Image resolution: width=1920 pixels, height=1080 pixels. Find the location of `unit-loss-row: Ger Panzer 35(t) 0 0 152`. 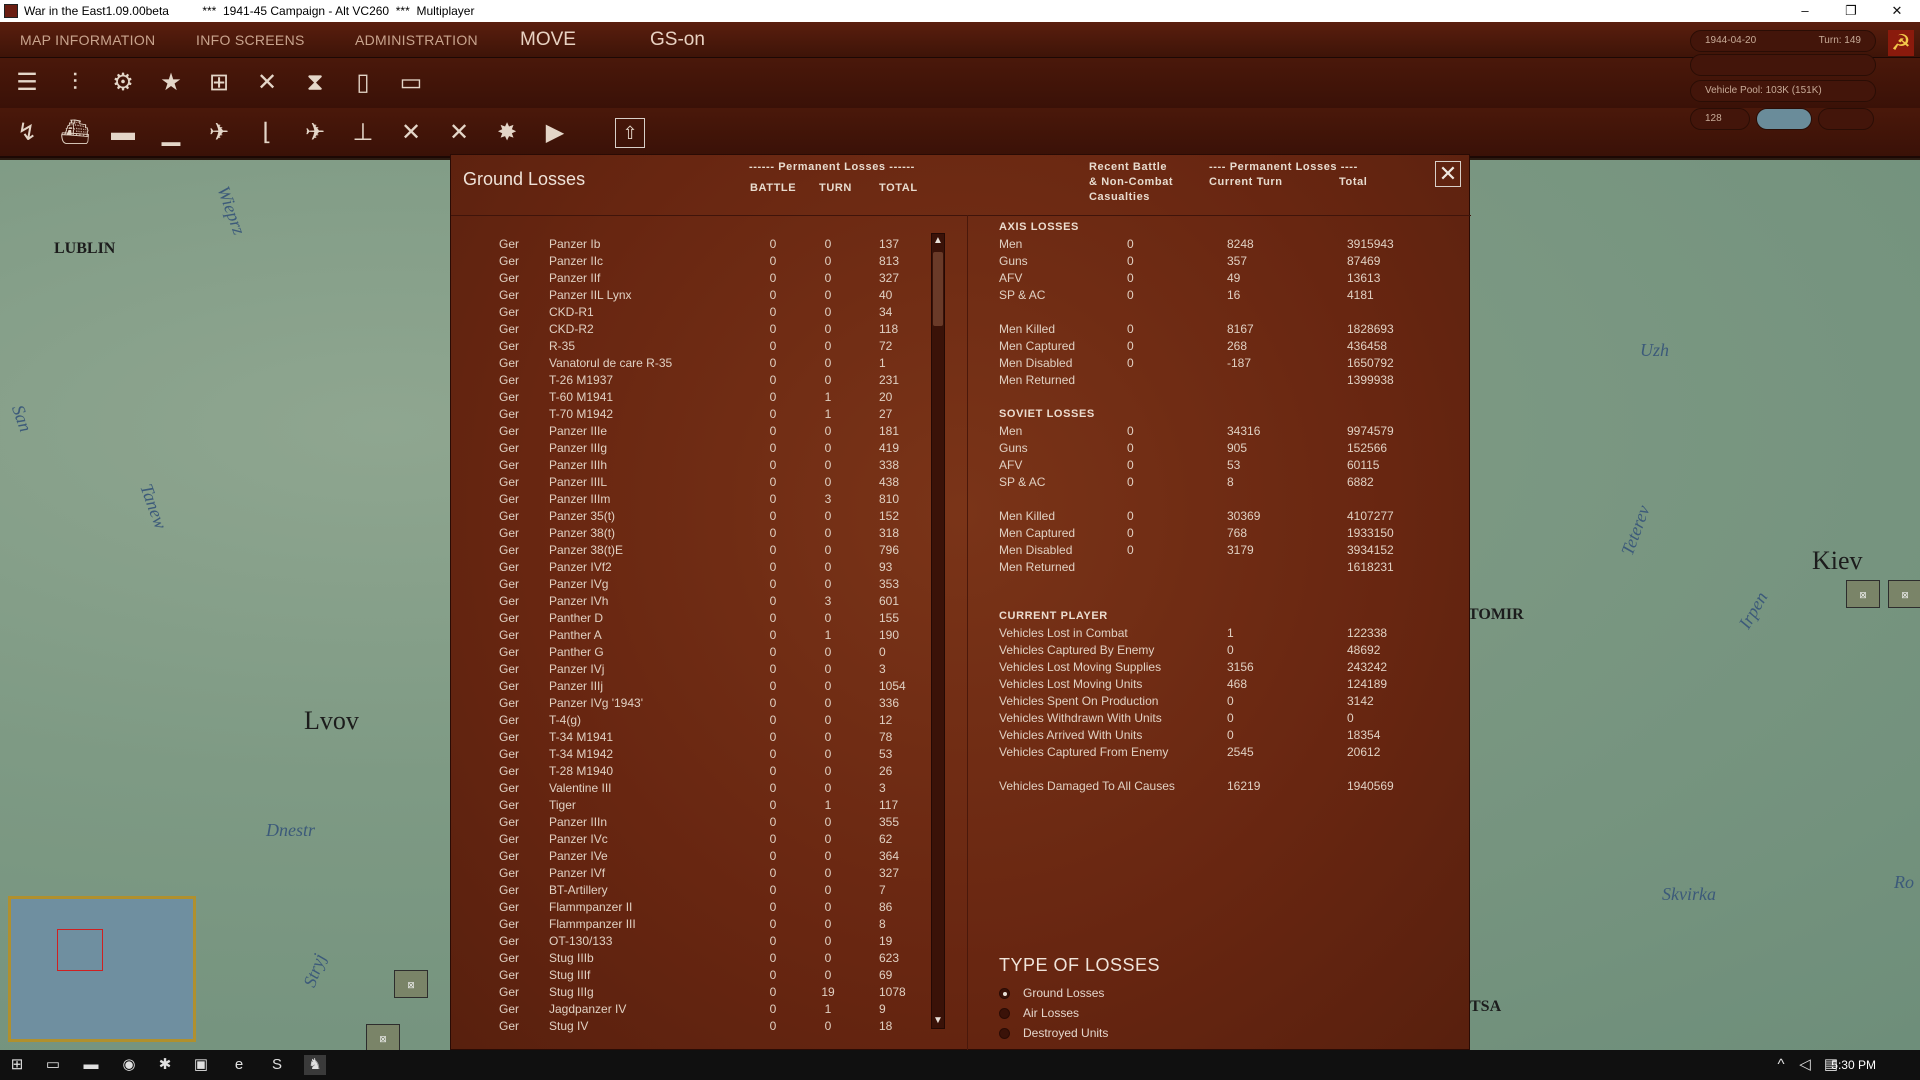

unit-loss-row: Ger Panzer 35(t) 0 0 152 is located at coordinates (686, 517).